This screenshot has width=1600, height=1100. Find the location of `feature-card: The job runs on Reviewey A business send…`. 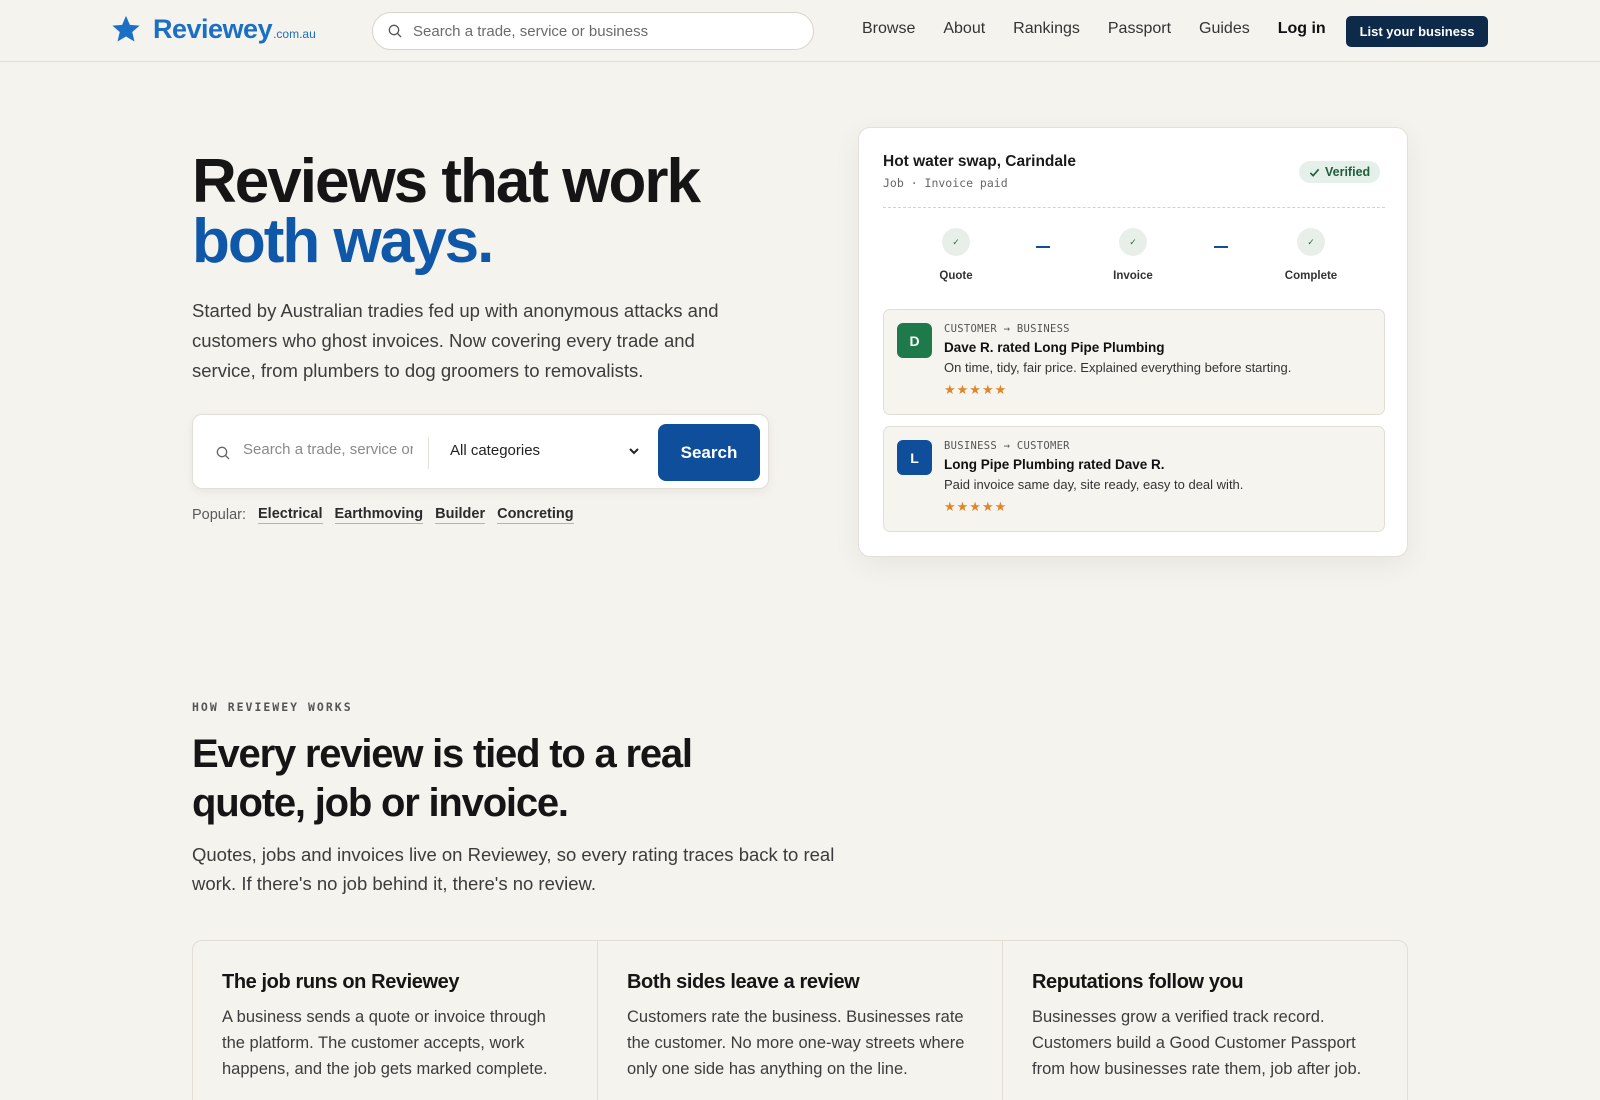

feature-card: The job runs on Reviewey A business send… is located at coordinates (395, 1020).